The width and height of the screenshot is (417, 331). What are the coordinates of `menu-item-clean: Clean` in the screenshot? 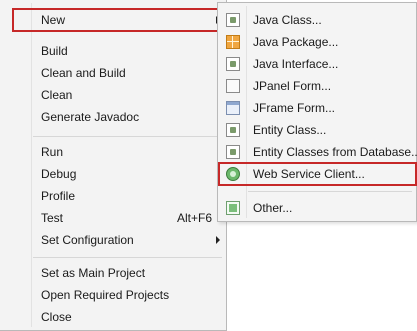 It's located at (113, 95).